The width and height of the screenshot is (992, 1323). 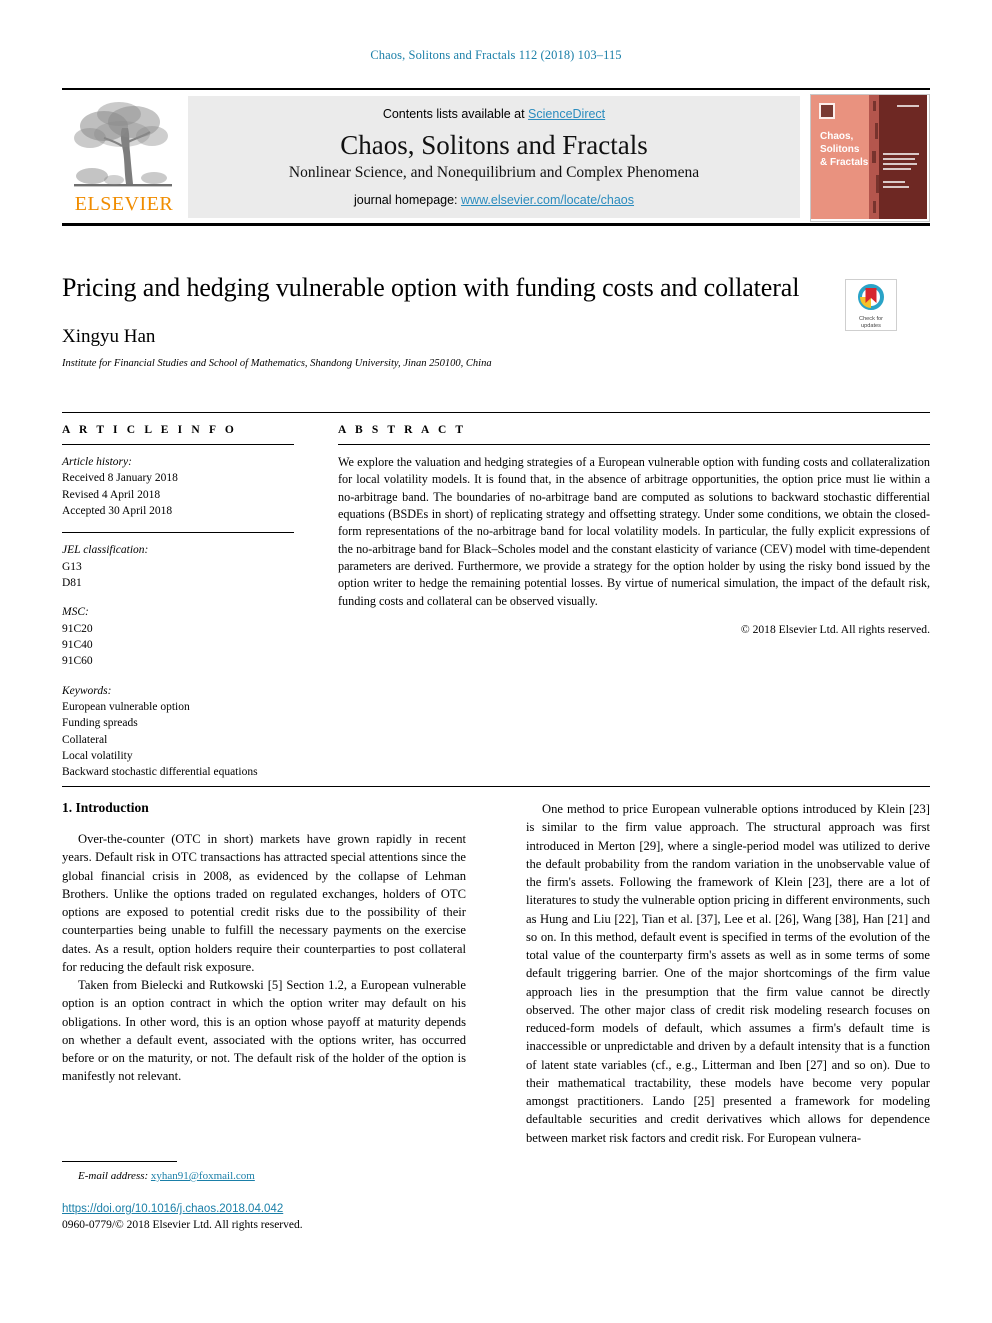 I want to click on msc-label: MSC:, so click(x=75, y=612).